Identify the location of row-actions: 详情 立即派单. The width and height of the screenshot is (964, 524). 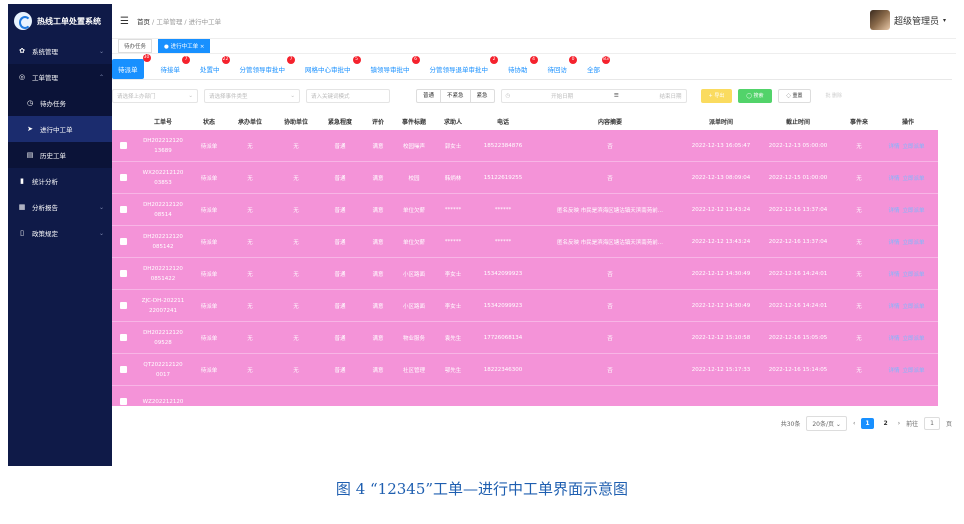
(908, 146).